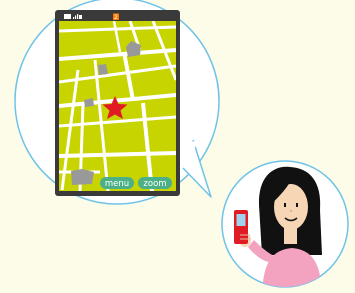  I want to click on zoom-button: zoom, so click(155, 183).